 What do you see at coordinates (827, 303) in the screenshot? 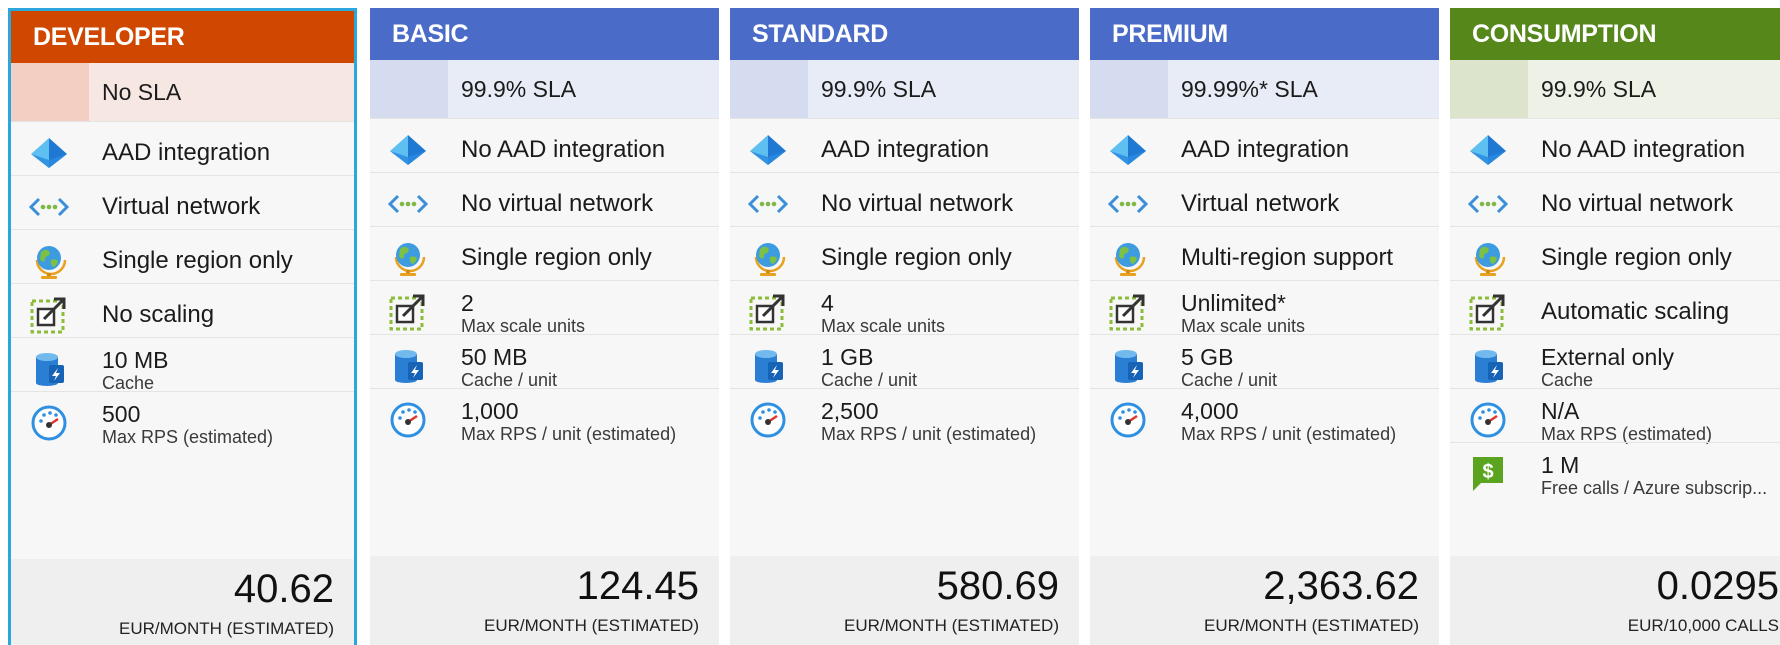
I see `feature-scale-value: 4` at bounding box center [827, 303].